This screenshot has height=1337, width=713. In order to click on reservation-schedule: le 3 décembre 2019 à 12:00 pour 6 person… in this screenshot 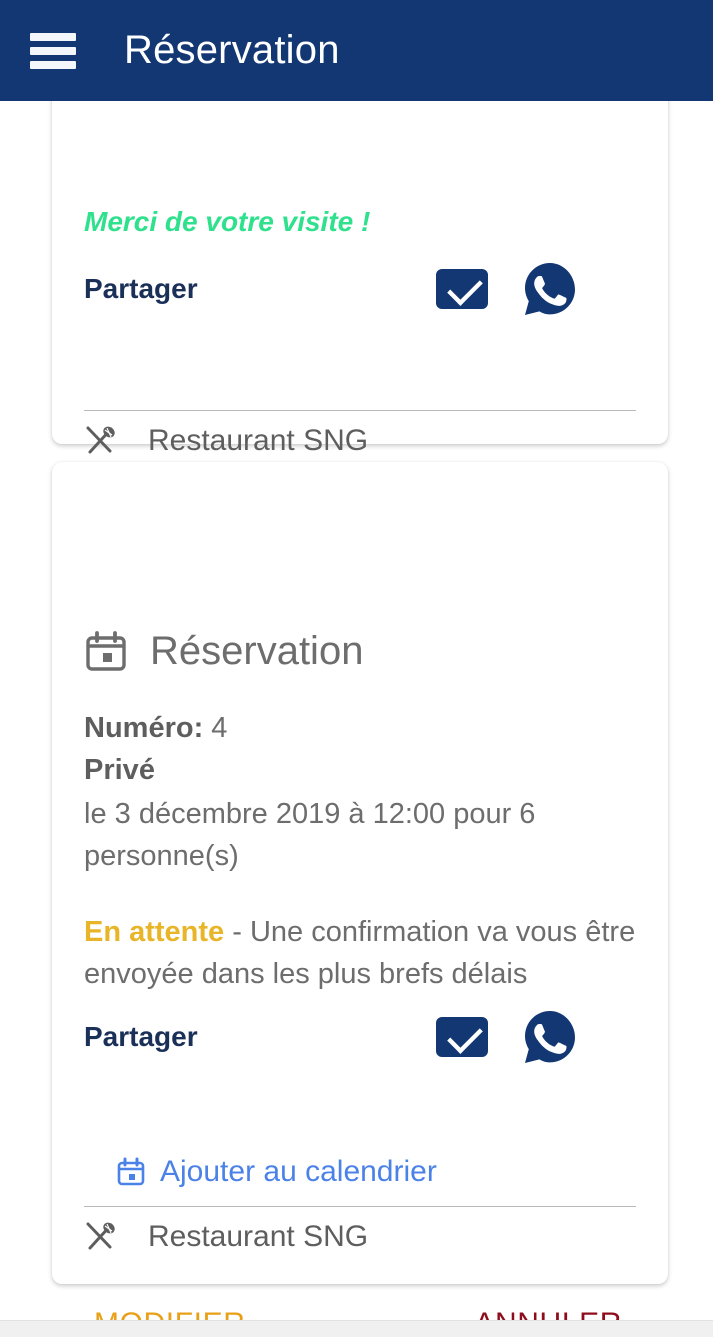, I will do `click(310, 835)`.